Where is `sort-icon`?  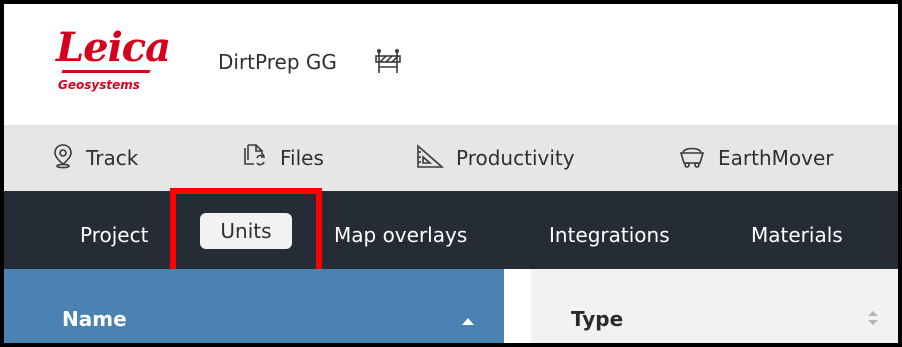
sort-icon is located at coordinates (873, 318).